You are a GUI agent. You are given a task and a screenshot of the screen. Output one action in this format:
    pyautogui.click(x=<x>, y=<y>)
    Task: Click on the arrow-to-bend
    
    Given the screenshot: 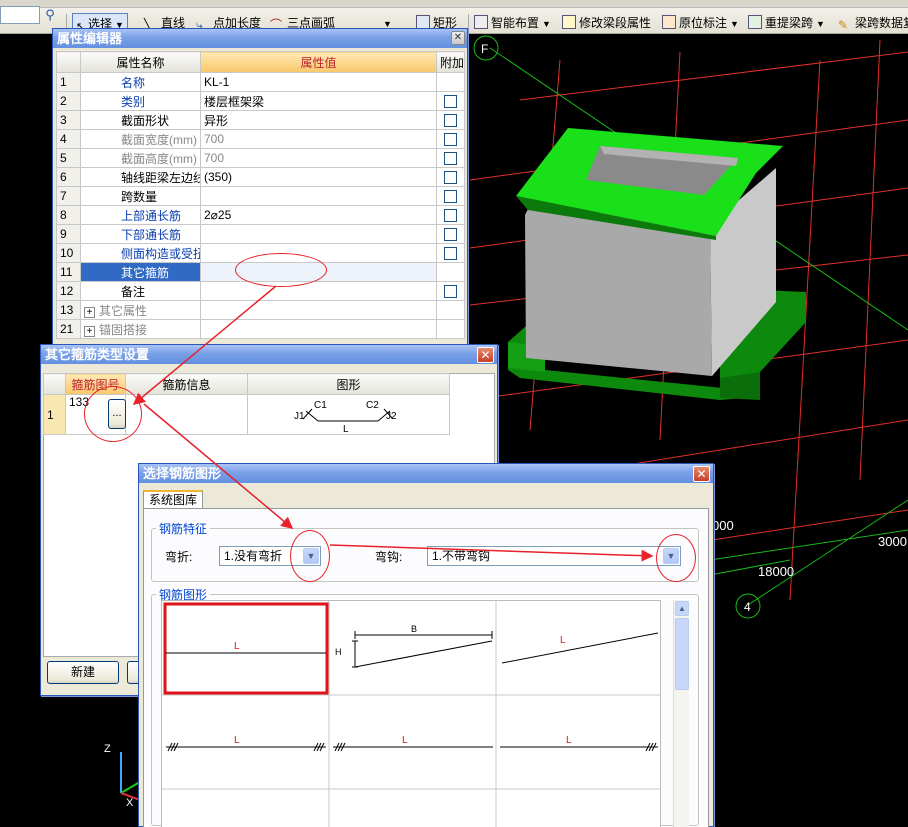 What is the action you would take?
    pyautogui.click(x=218, y=466)
    